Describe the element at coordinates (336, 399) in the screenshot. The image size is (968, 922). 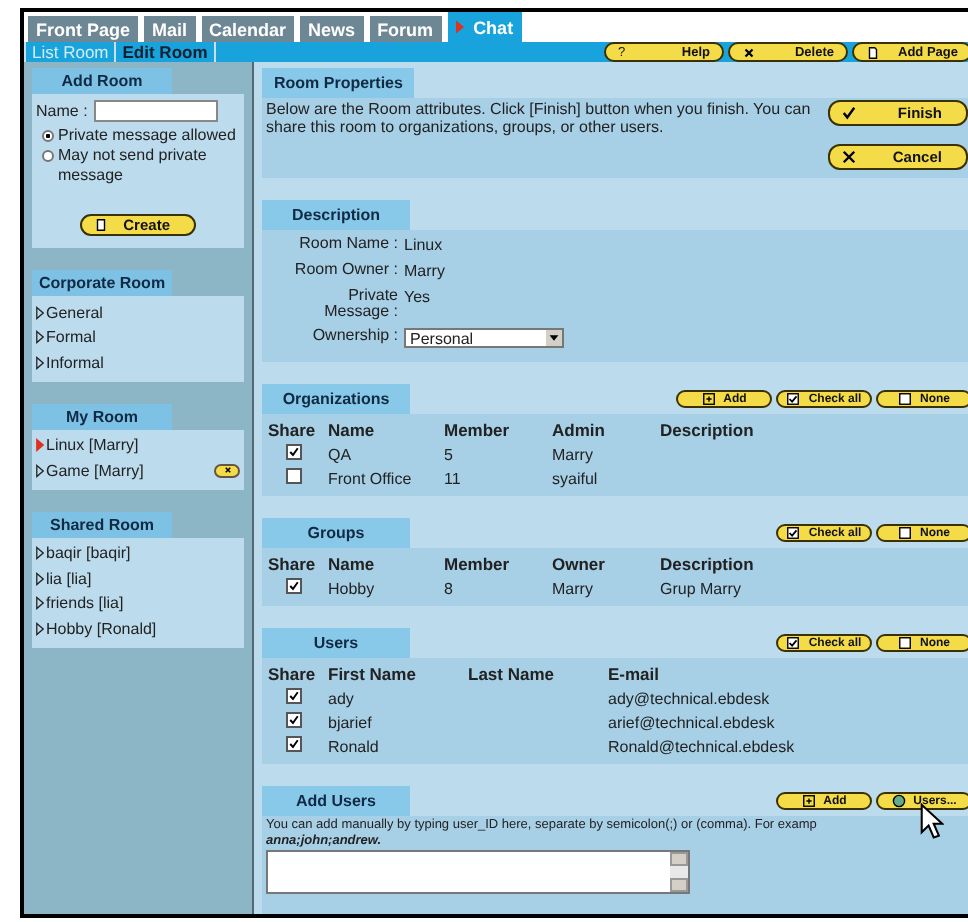
I see `section-title: Organizations` at that location.